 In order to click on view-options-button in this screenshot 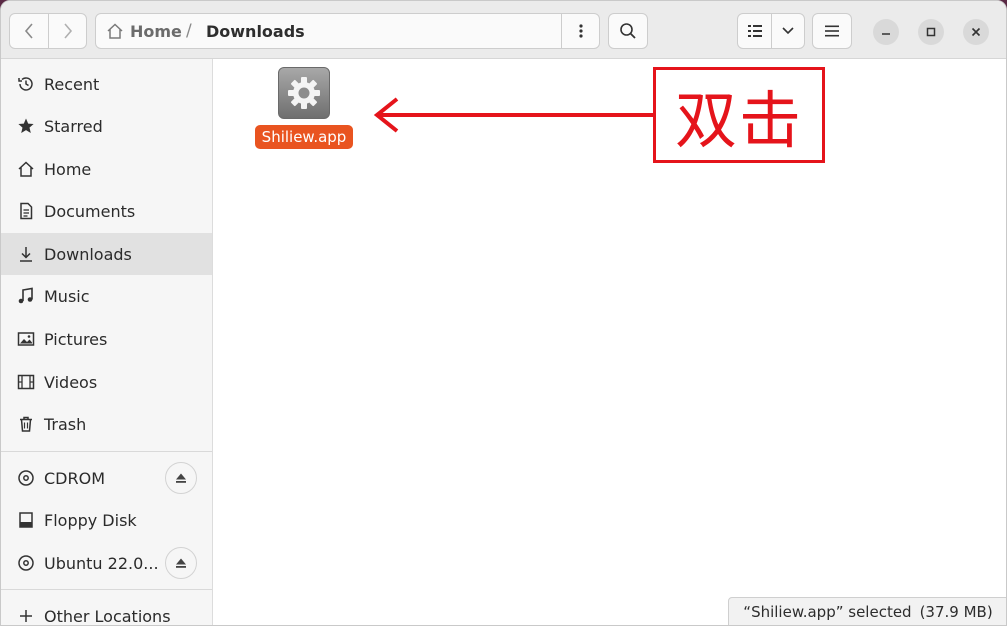, I will do `click(787, 31)`.